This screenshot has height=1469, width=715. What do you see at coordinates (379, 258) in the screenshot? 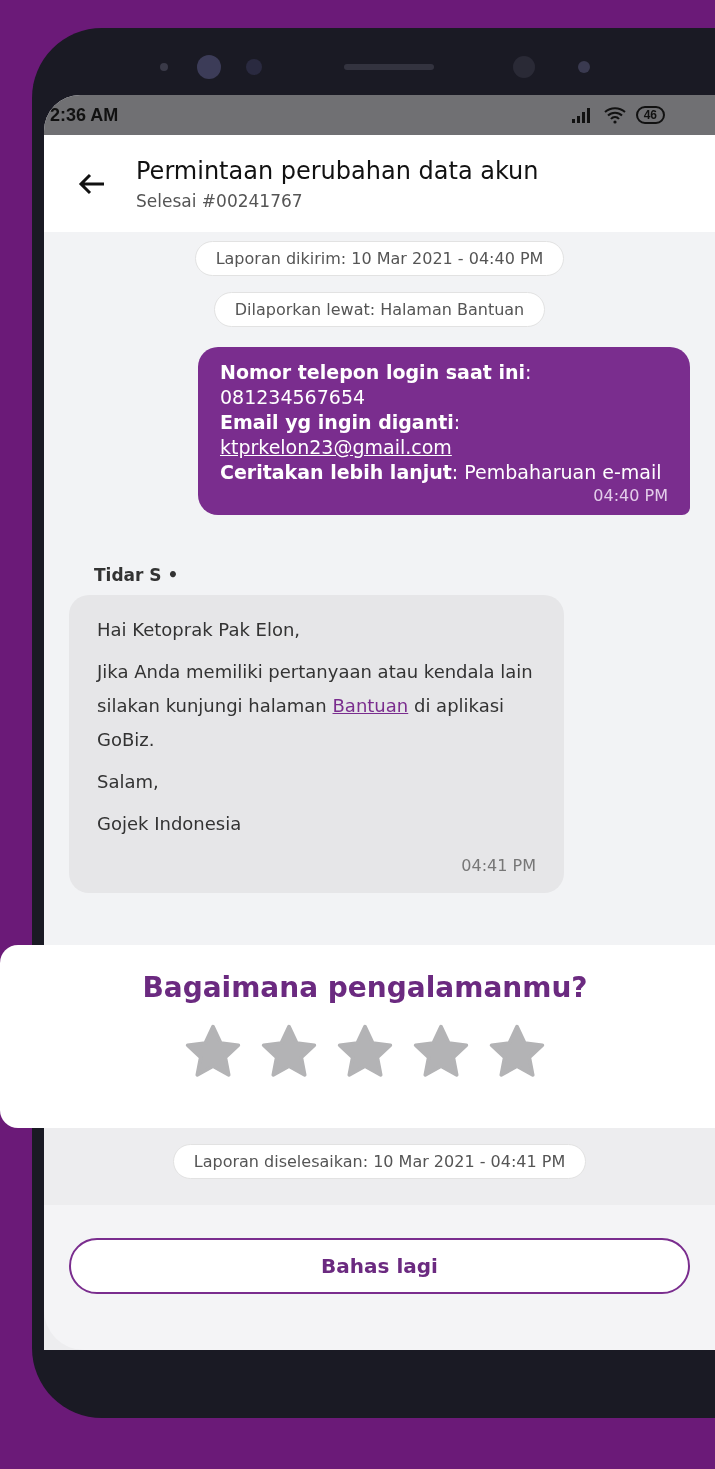
I see `info-pill: Laporan dikirim: 10 Mar 2021 - 04:40 PM` at bounding box center [379, 258].